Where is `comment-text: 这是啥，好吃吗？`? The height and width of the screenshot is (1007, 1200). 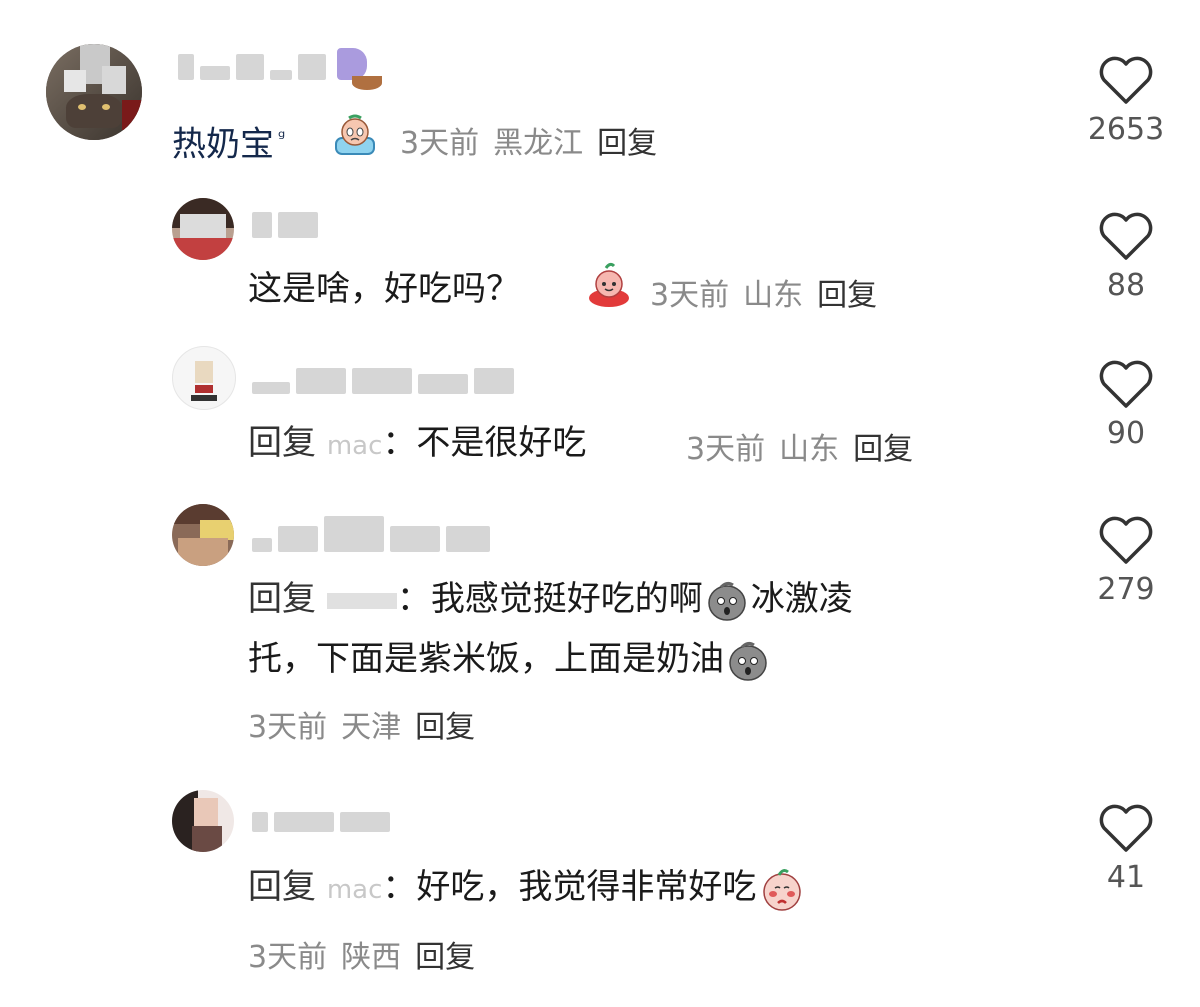 comment-text: 这是啥，好吃吗？ is located at coordinates (384, 289).